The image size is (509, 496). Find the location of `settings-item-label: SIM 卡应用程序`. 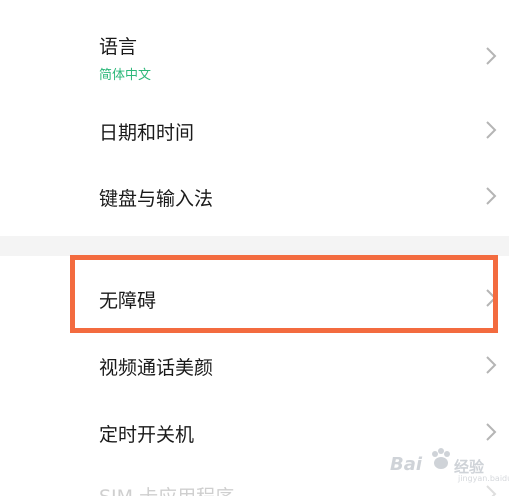

settings-item-label: SIM 卡应用程序 is located at coordinates (166, 489).